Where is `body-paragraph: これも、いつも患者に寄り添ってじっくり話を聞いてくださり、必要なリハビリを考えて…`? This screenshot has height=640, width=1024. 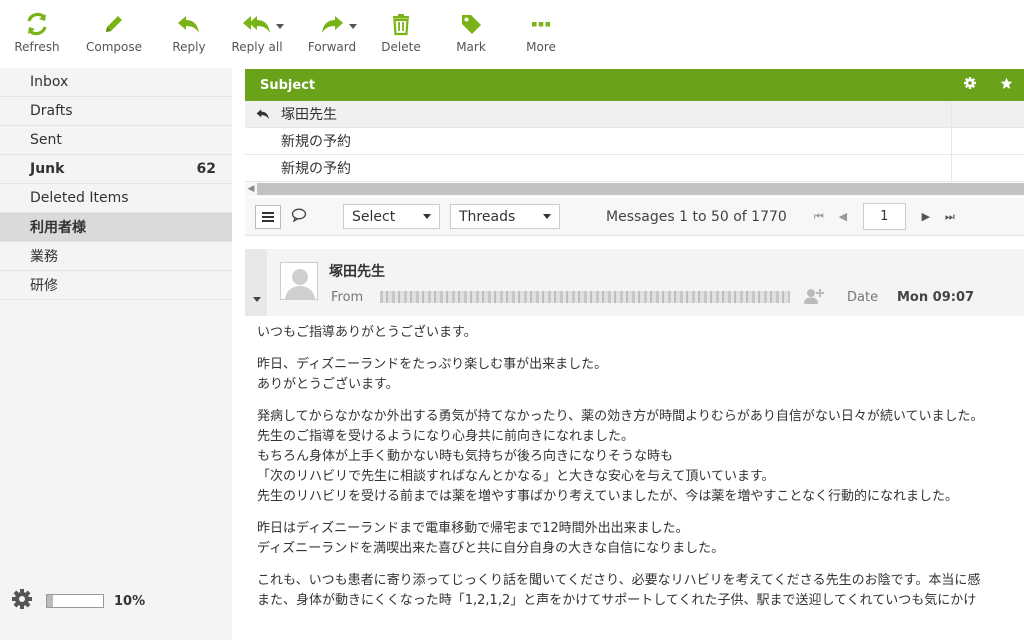 body-paragraph: これも、いつも患者に寄り添ってじっくり話を聞いてくださり、必要なリハビリを考えて… is located at coordinates (619, 590).